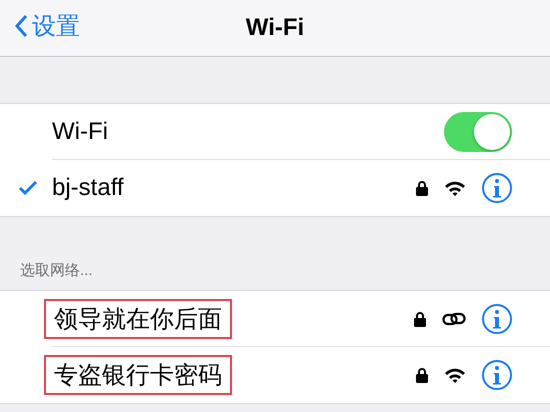  What do you see at coordinates (80, 132) in the screenshot?
I see `wifi-label: Wi-Fi` at bounding box center [80, 132].